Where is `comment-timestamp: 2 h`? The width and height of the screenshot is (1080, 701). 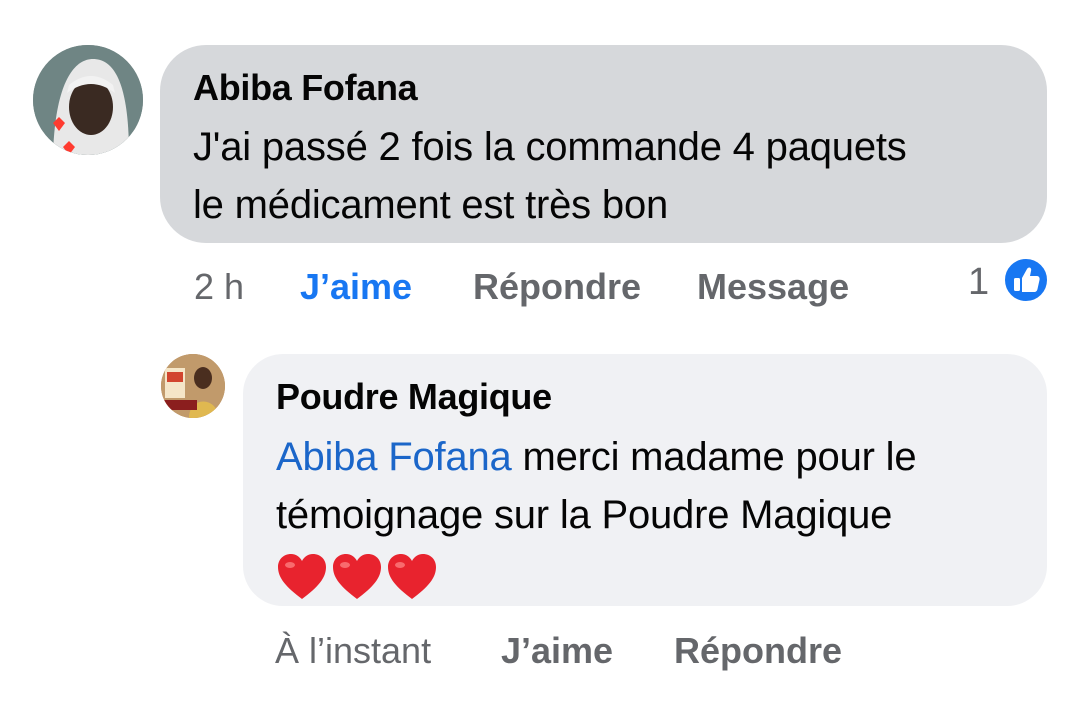 comment-timestamp: 2 h is located at coordinates (219, 287).